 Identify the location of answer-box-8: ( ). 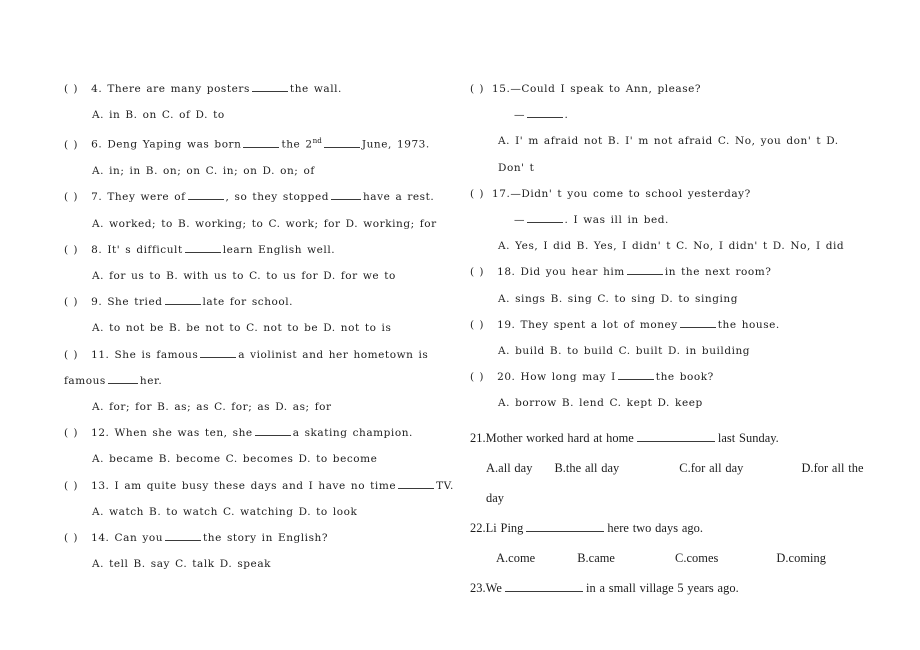
(75, 250).